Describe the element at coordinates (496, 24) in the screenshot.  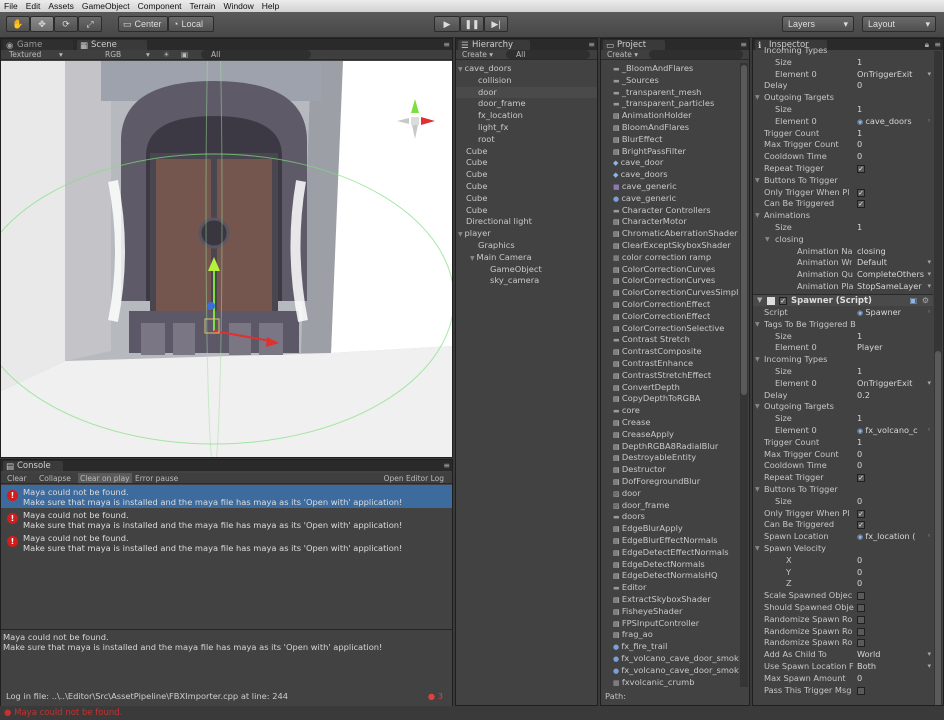
I see `step-button: ▶|` at that location.